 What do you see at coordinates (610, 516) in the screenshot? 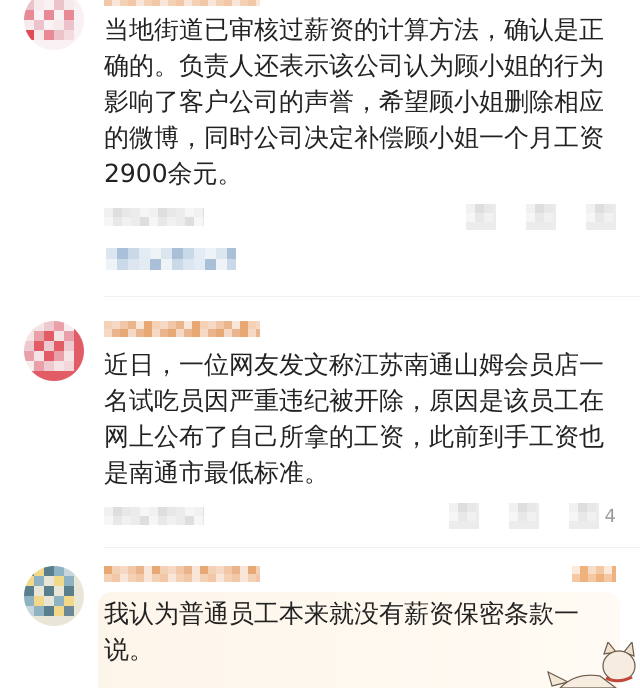
I see `like-count: 4` at bounding box center [610, 516].